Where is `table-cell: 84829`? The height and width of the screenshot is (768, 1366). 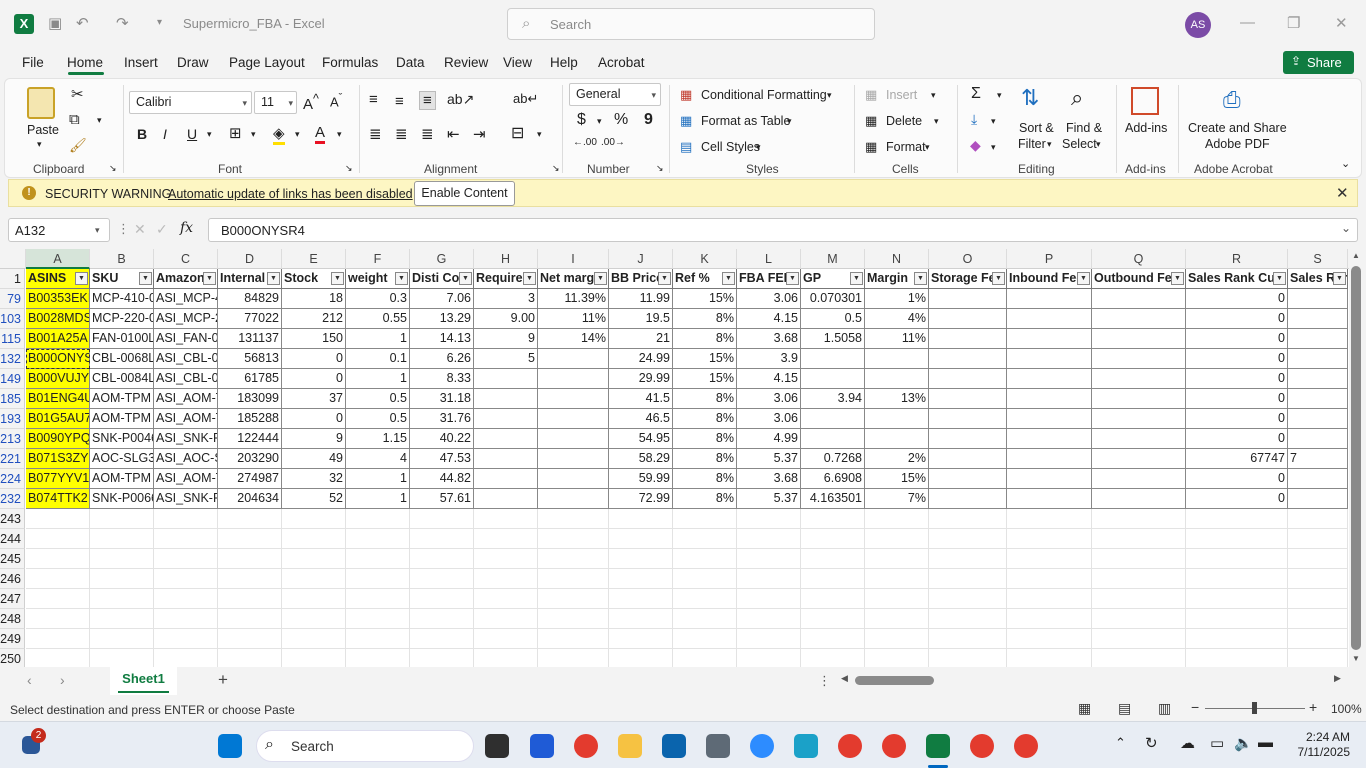 table-cell: 84829 is located at coordinates (250, 299).